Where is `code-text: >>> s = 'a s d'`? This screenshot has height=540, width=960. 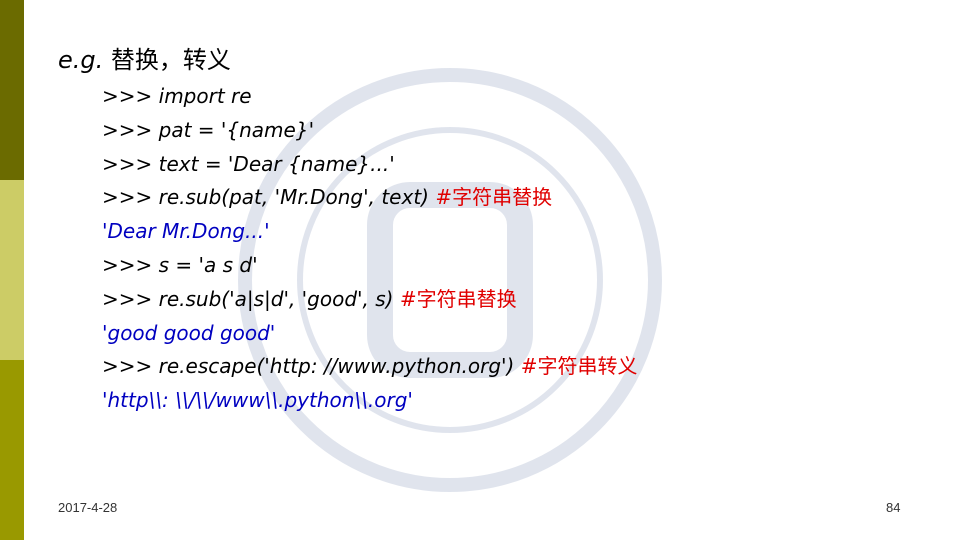 code-text: >>> s = 'a s d' is located at coordinates (180, 264).